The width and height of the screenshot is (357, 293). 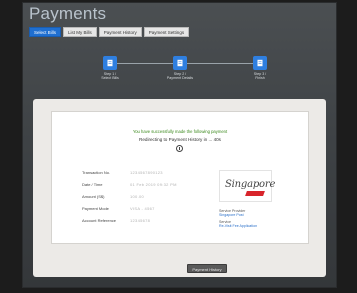 What do you see at coordinates (153, 184) in the screenshot?
I see `detail-value: 01 Feb 2019 09:32 PM` at bounding box center [153, 184].